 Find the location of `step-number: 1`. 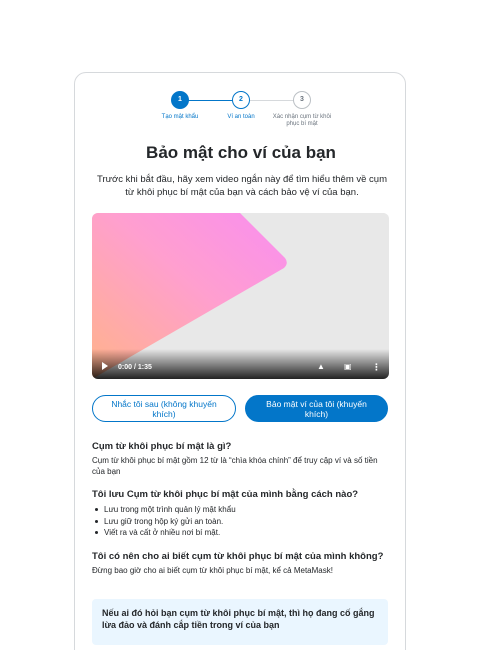

step-number: 1 is located at coordinates (180, 100).